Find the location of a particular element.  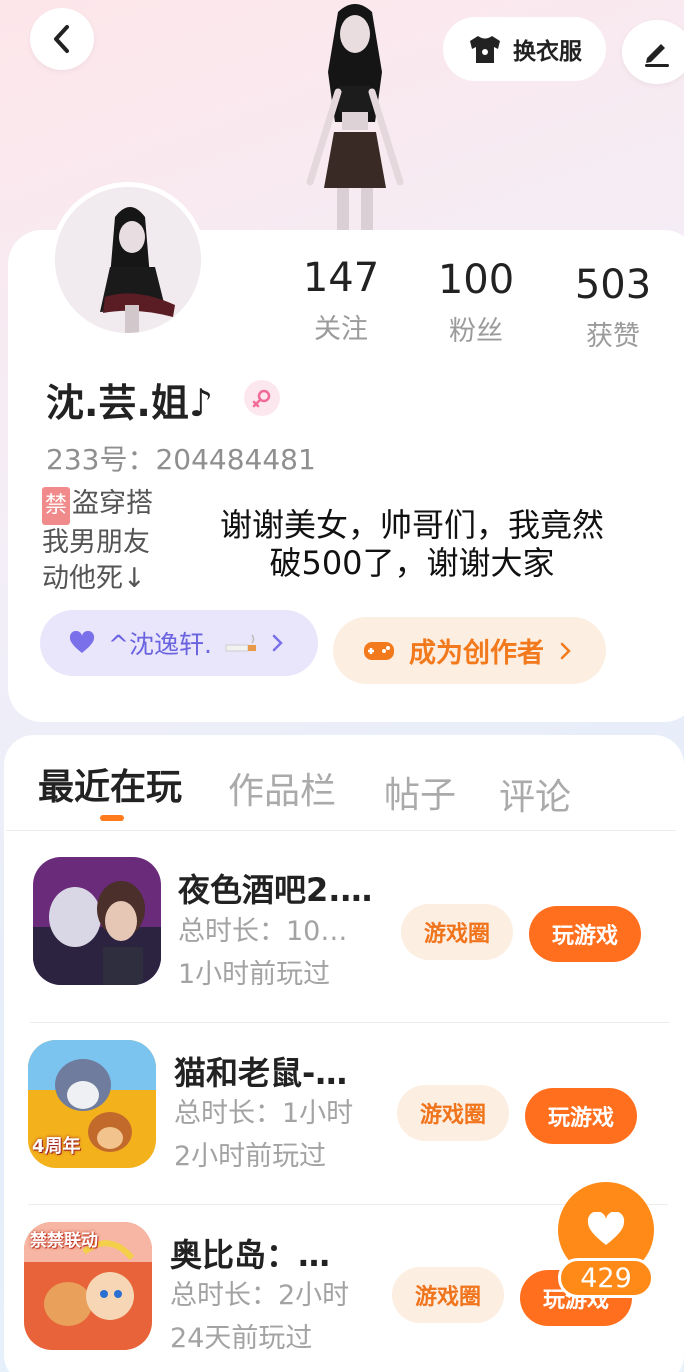

bio-line: 我男朋友 is located at coordinates (96, 542).